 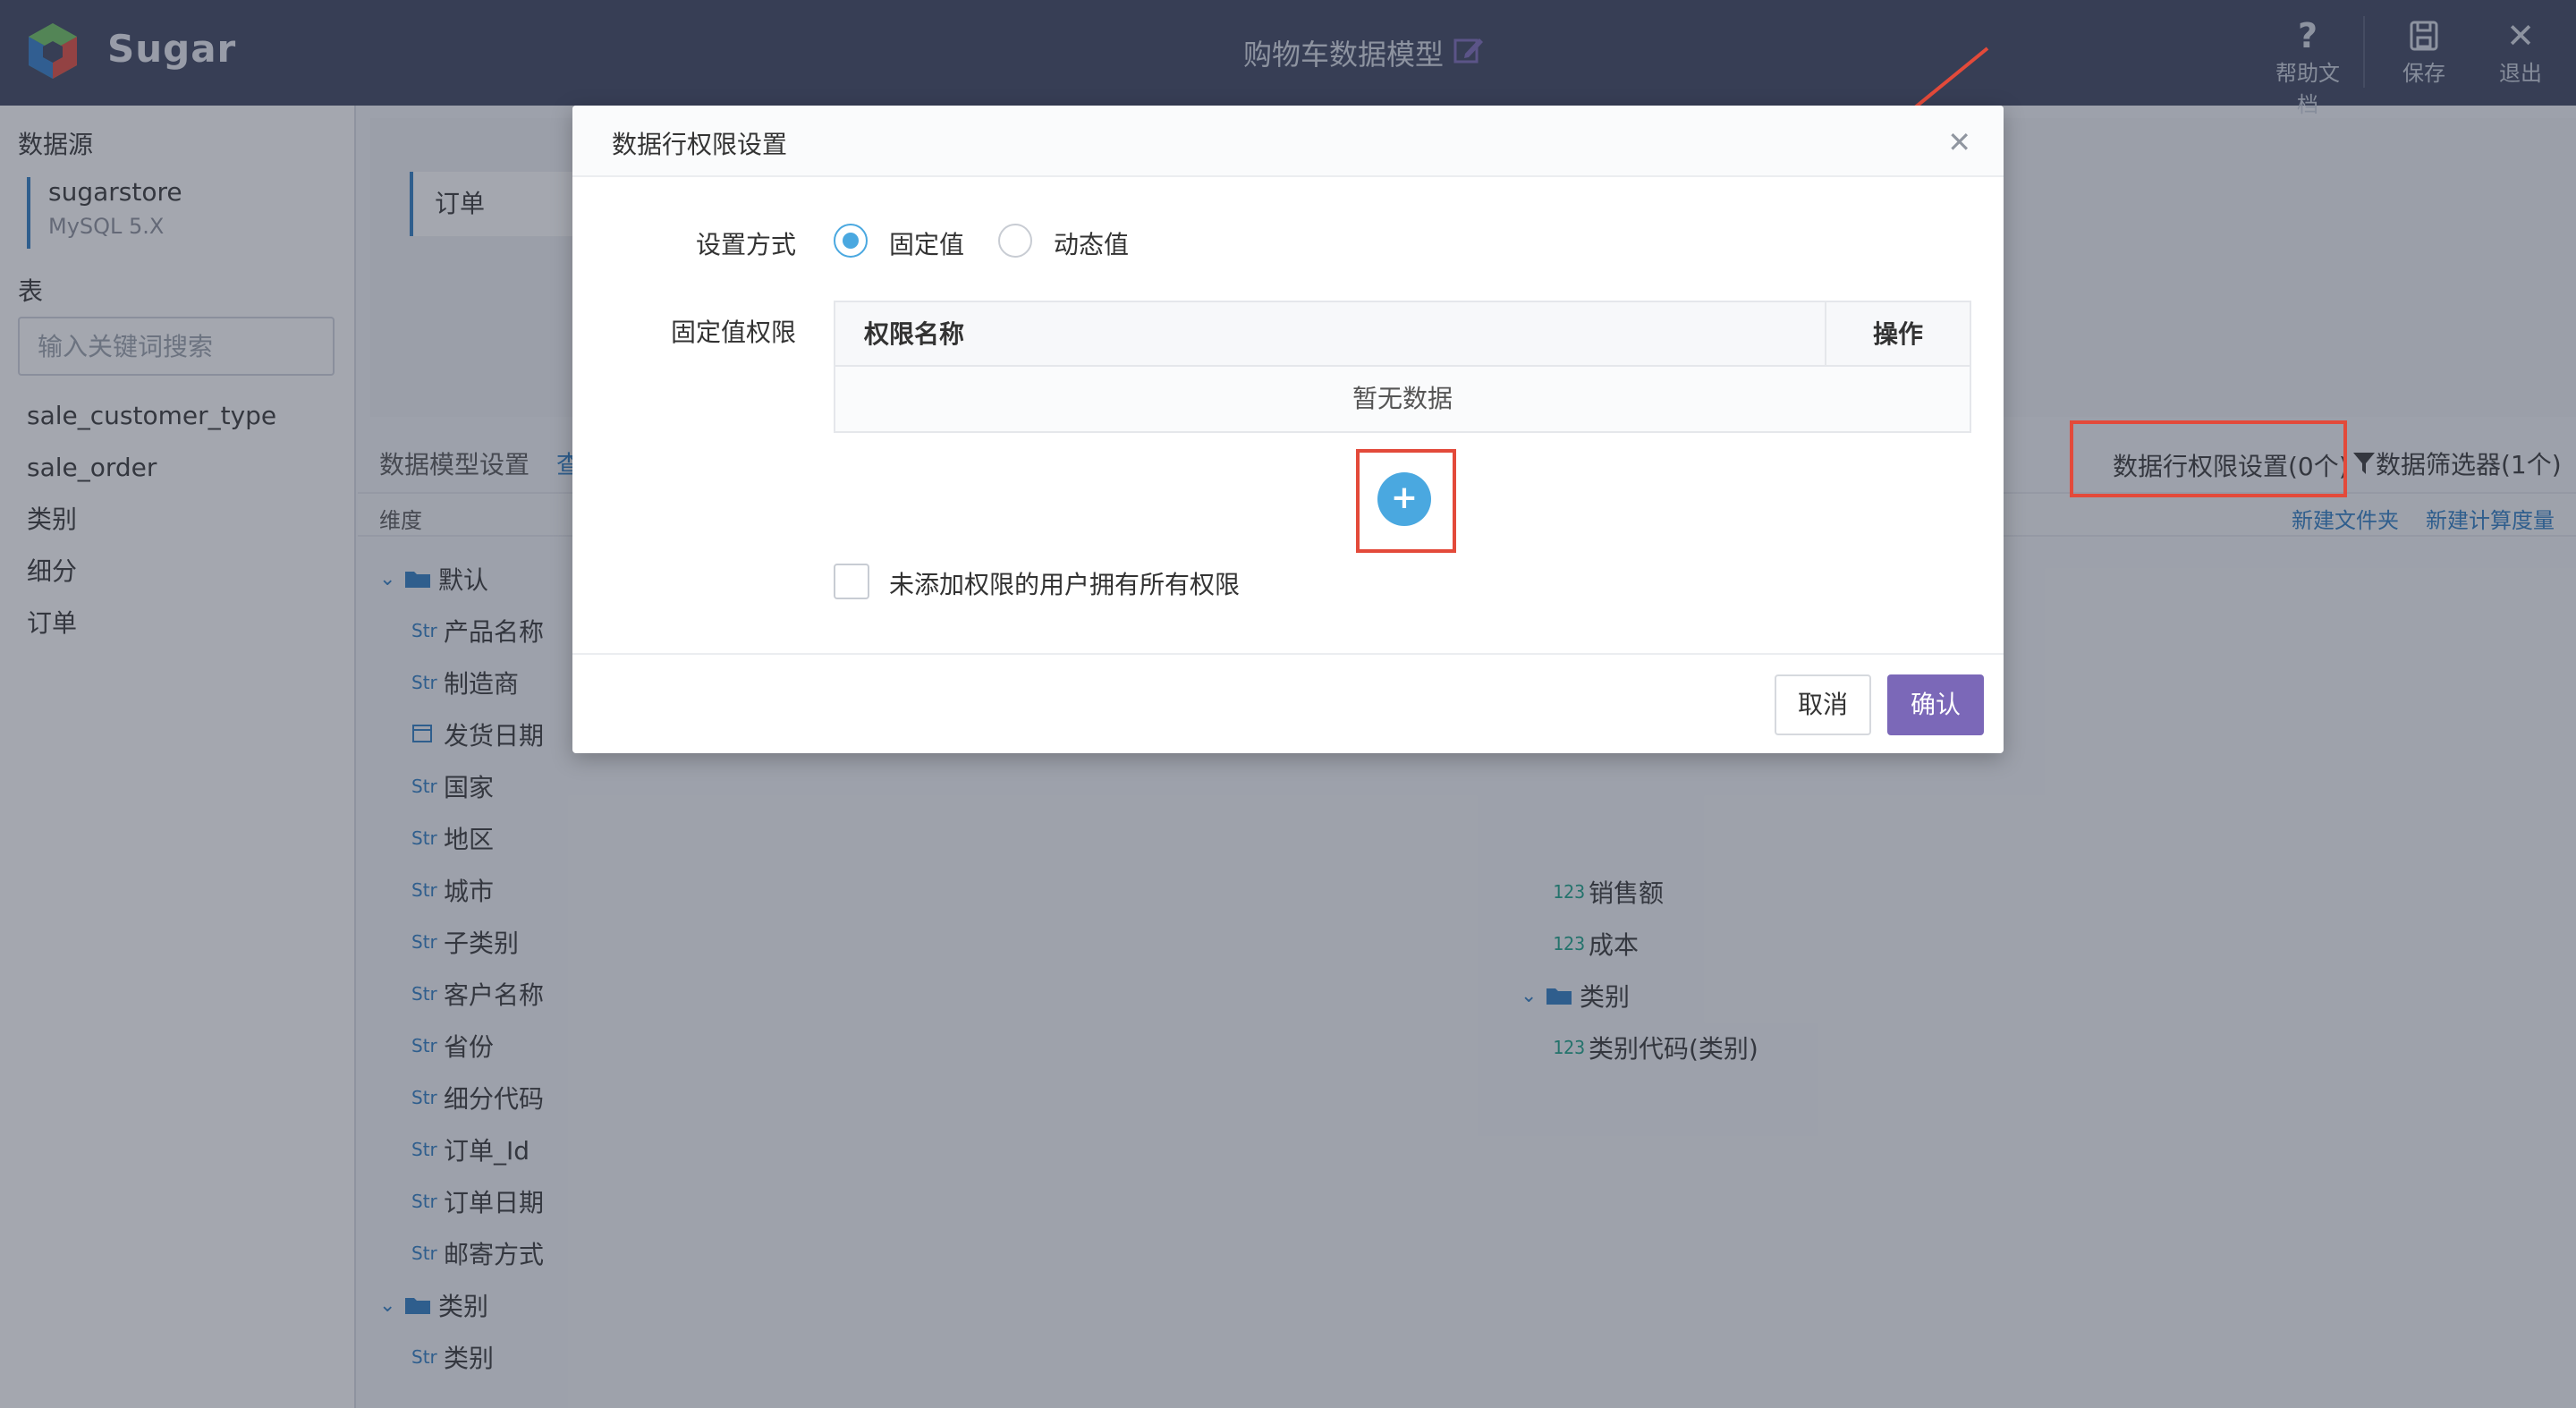 I want to click on fixed-permission-label: 固定值权限, so click(x=733, y=332).